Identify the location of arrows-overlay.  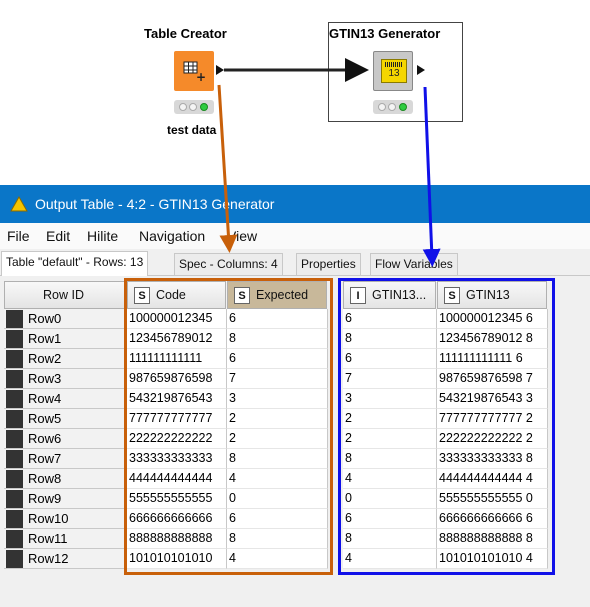
(328, 162).